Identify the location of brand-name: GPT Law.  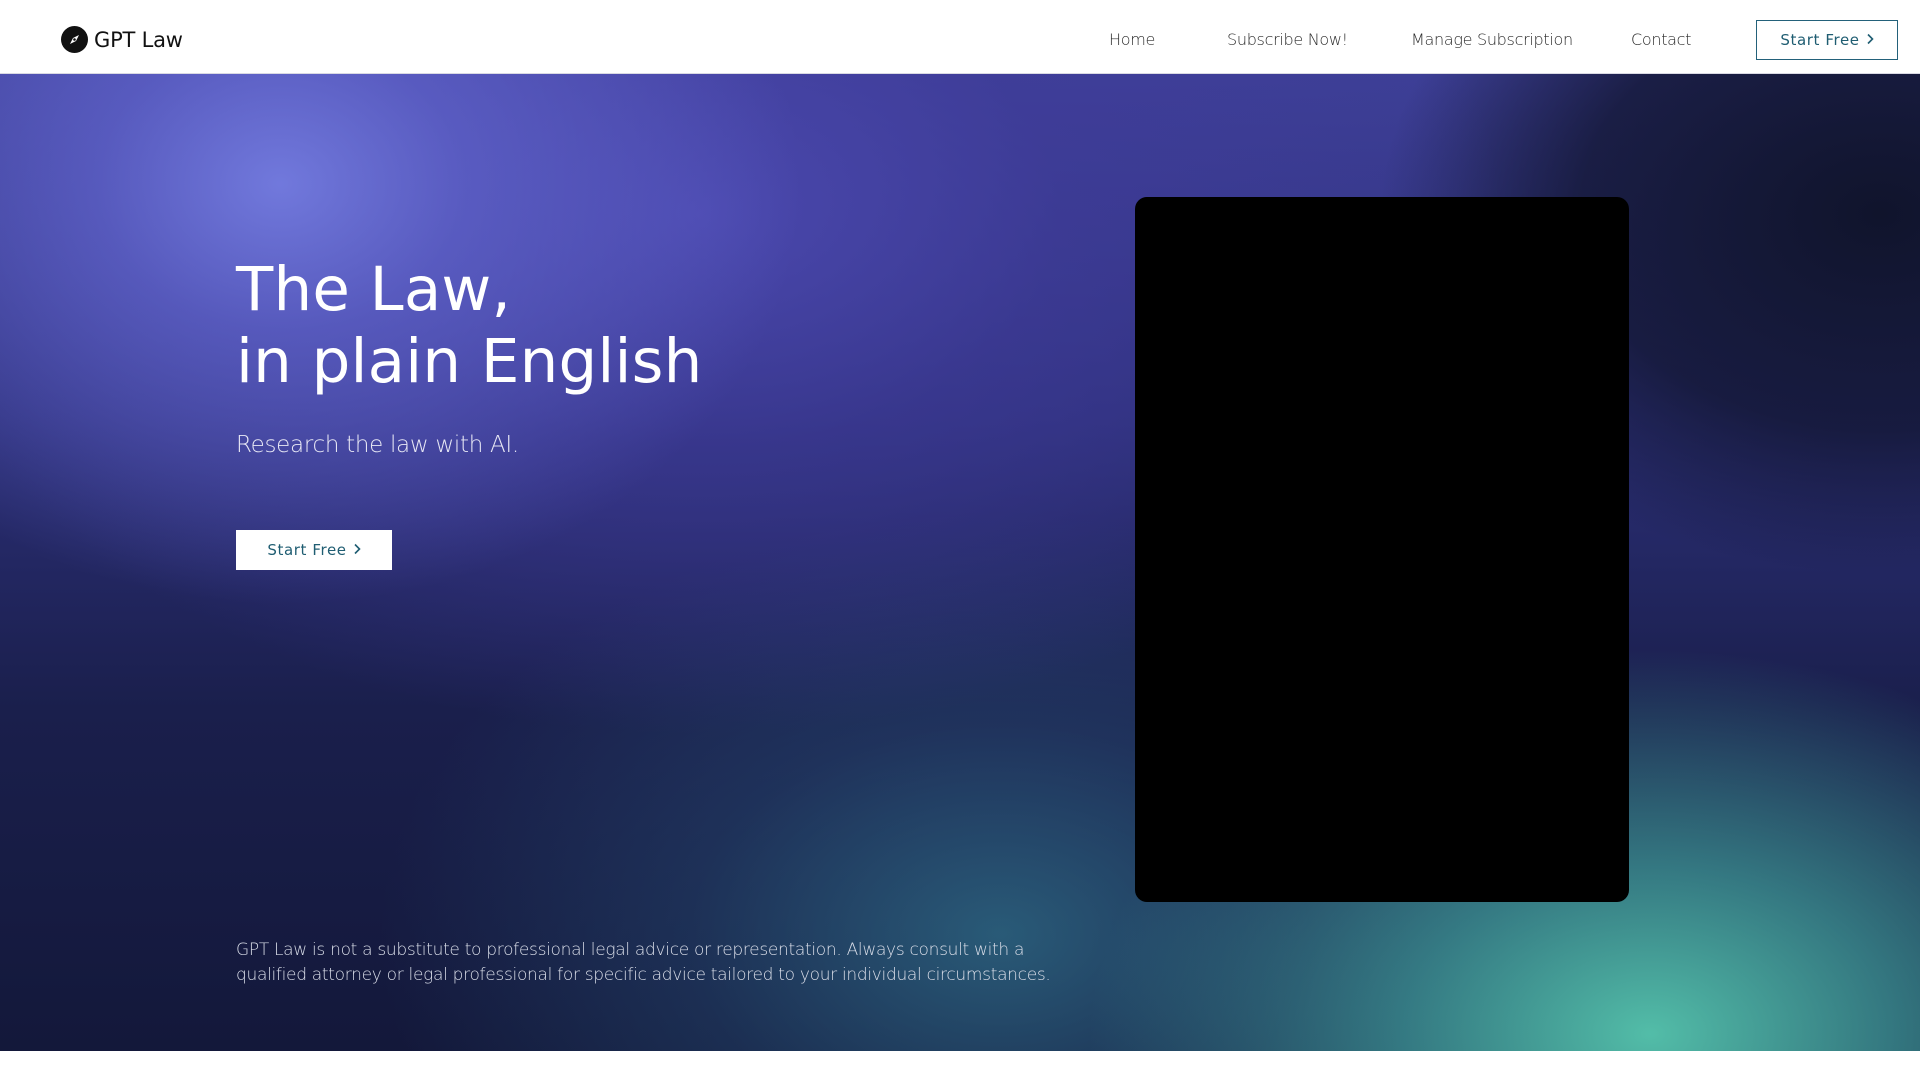
(138, 39).